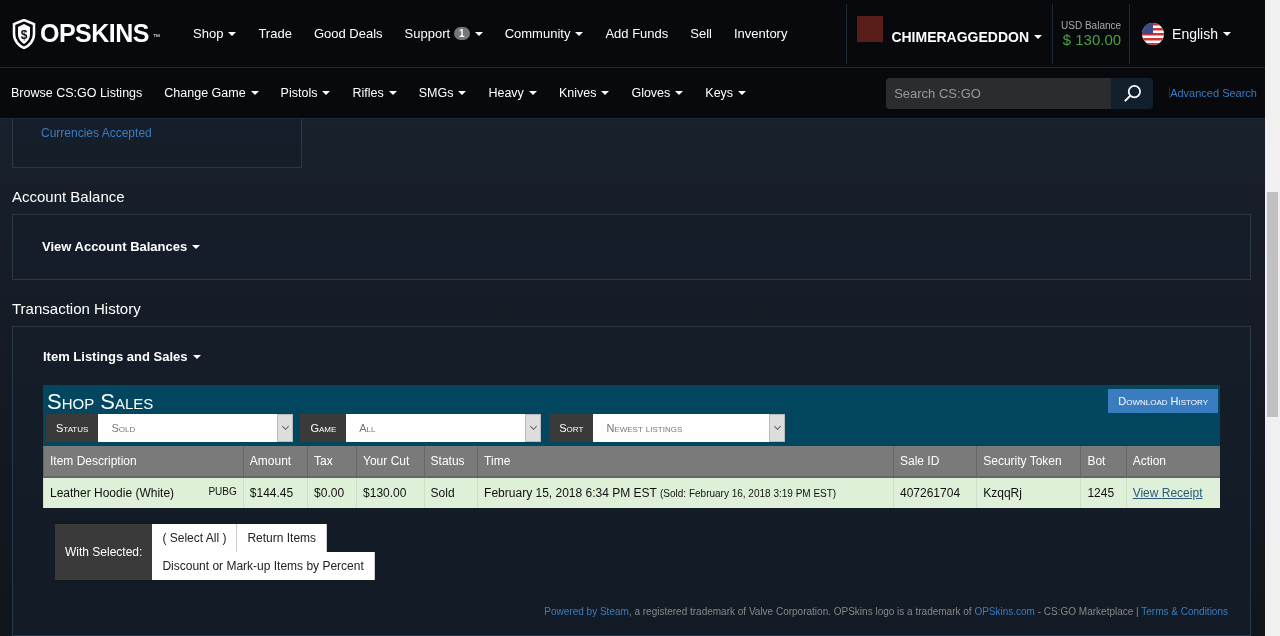 The image size is (1280, 636). What do you see at coordinates (24, 33) in the screenshot?
I see `shield-dollar-icon: $` at bounding box center [24, 33].